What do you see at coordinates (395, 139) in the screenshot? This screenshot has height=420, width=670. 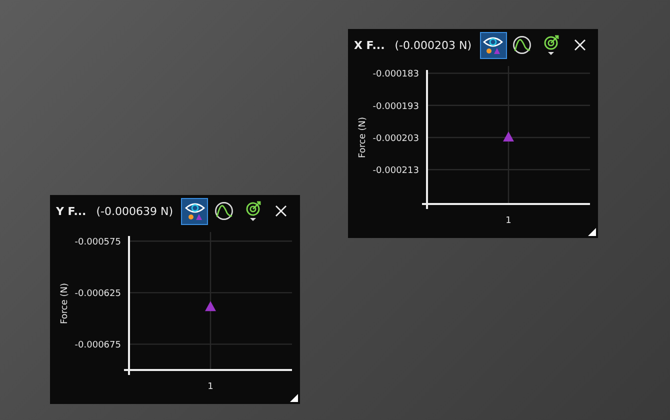 I see `tick-label: -0.000203` at bounding box center [395, 139].